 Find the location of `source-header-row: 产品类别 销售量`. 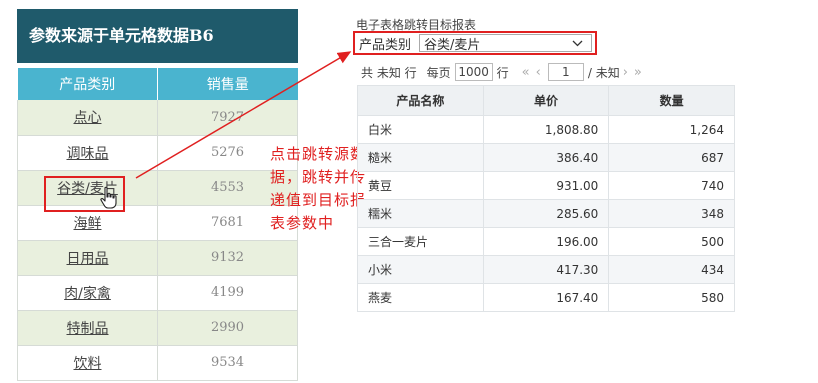

source-header-row: 产品类别 销售量 is located at coordinates (157, 84).